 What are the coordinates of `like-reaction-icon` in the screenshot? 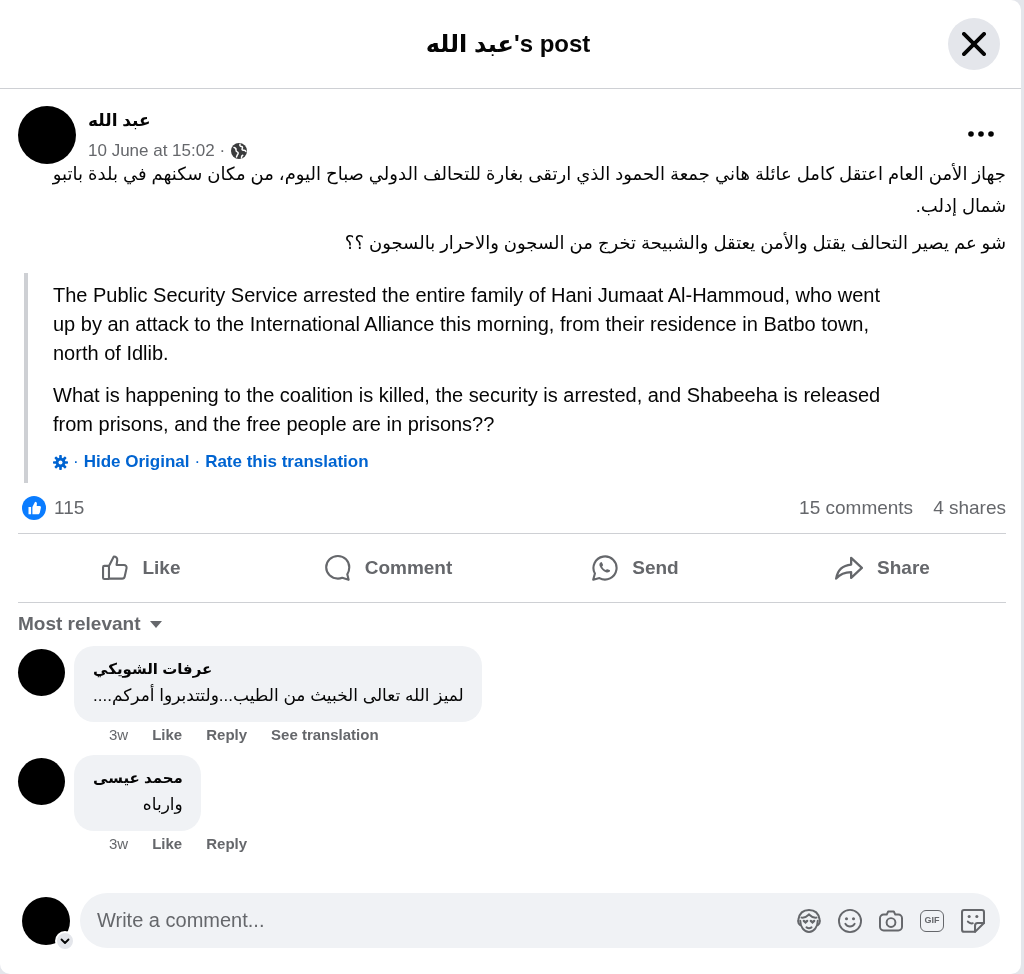 It's located at (34, 508).